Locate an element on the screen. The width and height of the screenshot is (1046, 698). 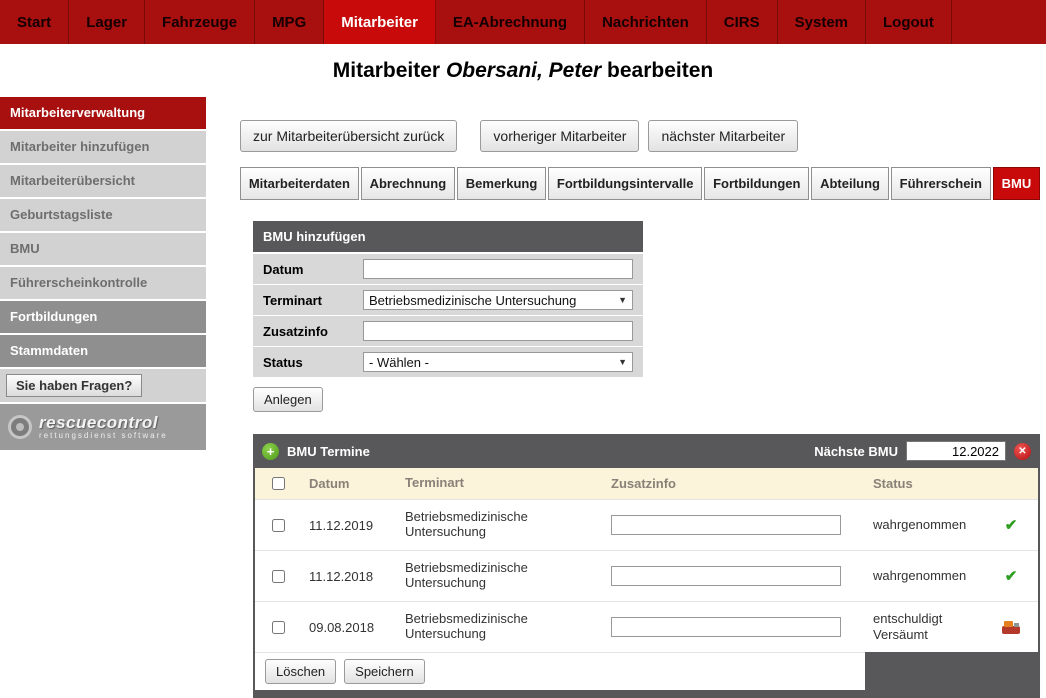
form-row-datum: Datum is located at coordinates (448, 269).